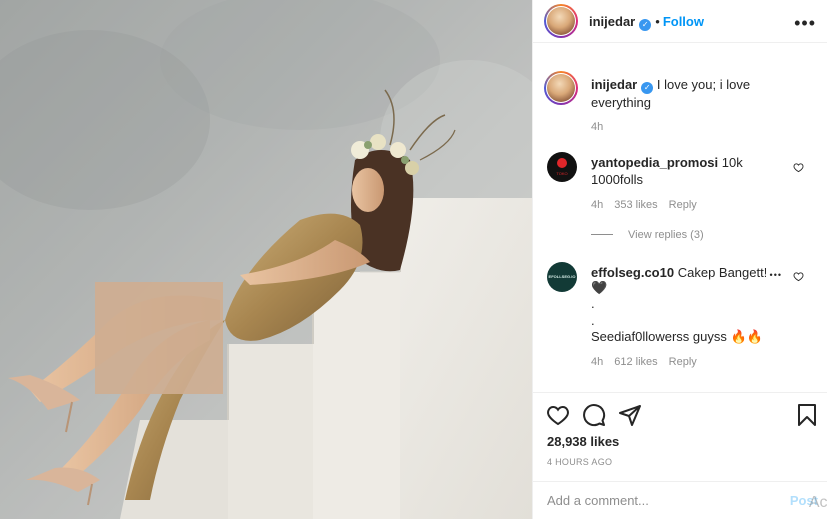  I want to click on comment-username: effolseg.co10, so click(632, 272).